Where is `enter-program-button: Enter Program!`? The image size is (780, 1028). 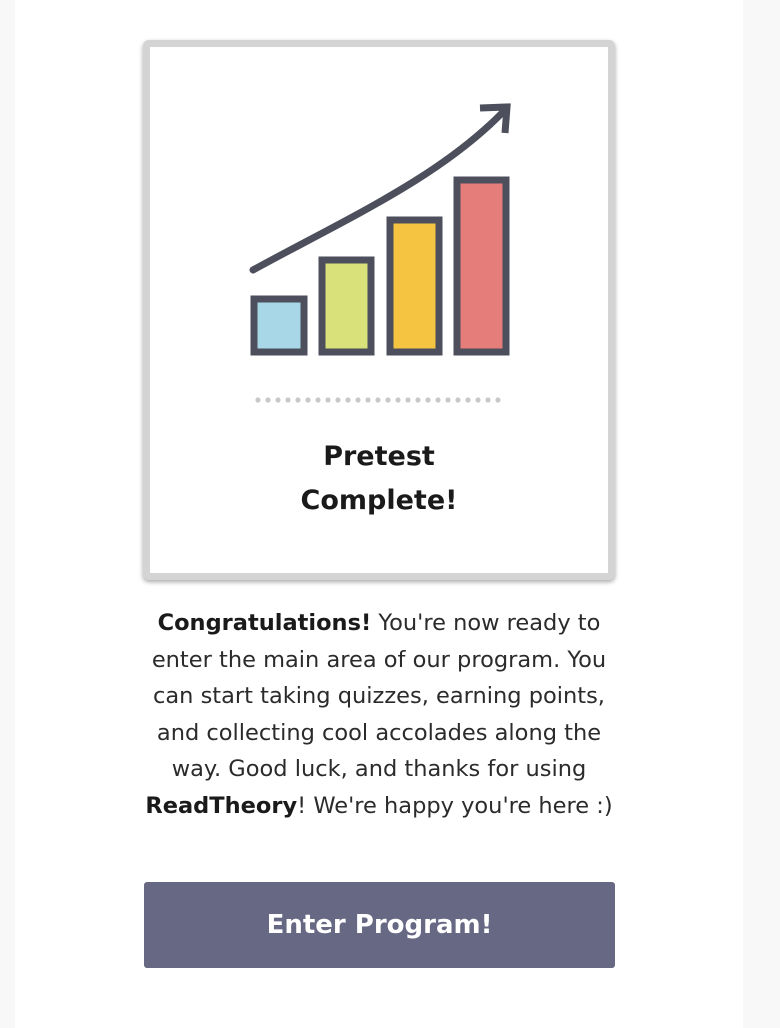
enter-program-button: Enter Program! is located at coordinates (379, 925).